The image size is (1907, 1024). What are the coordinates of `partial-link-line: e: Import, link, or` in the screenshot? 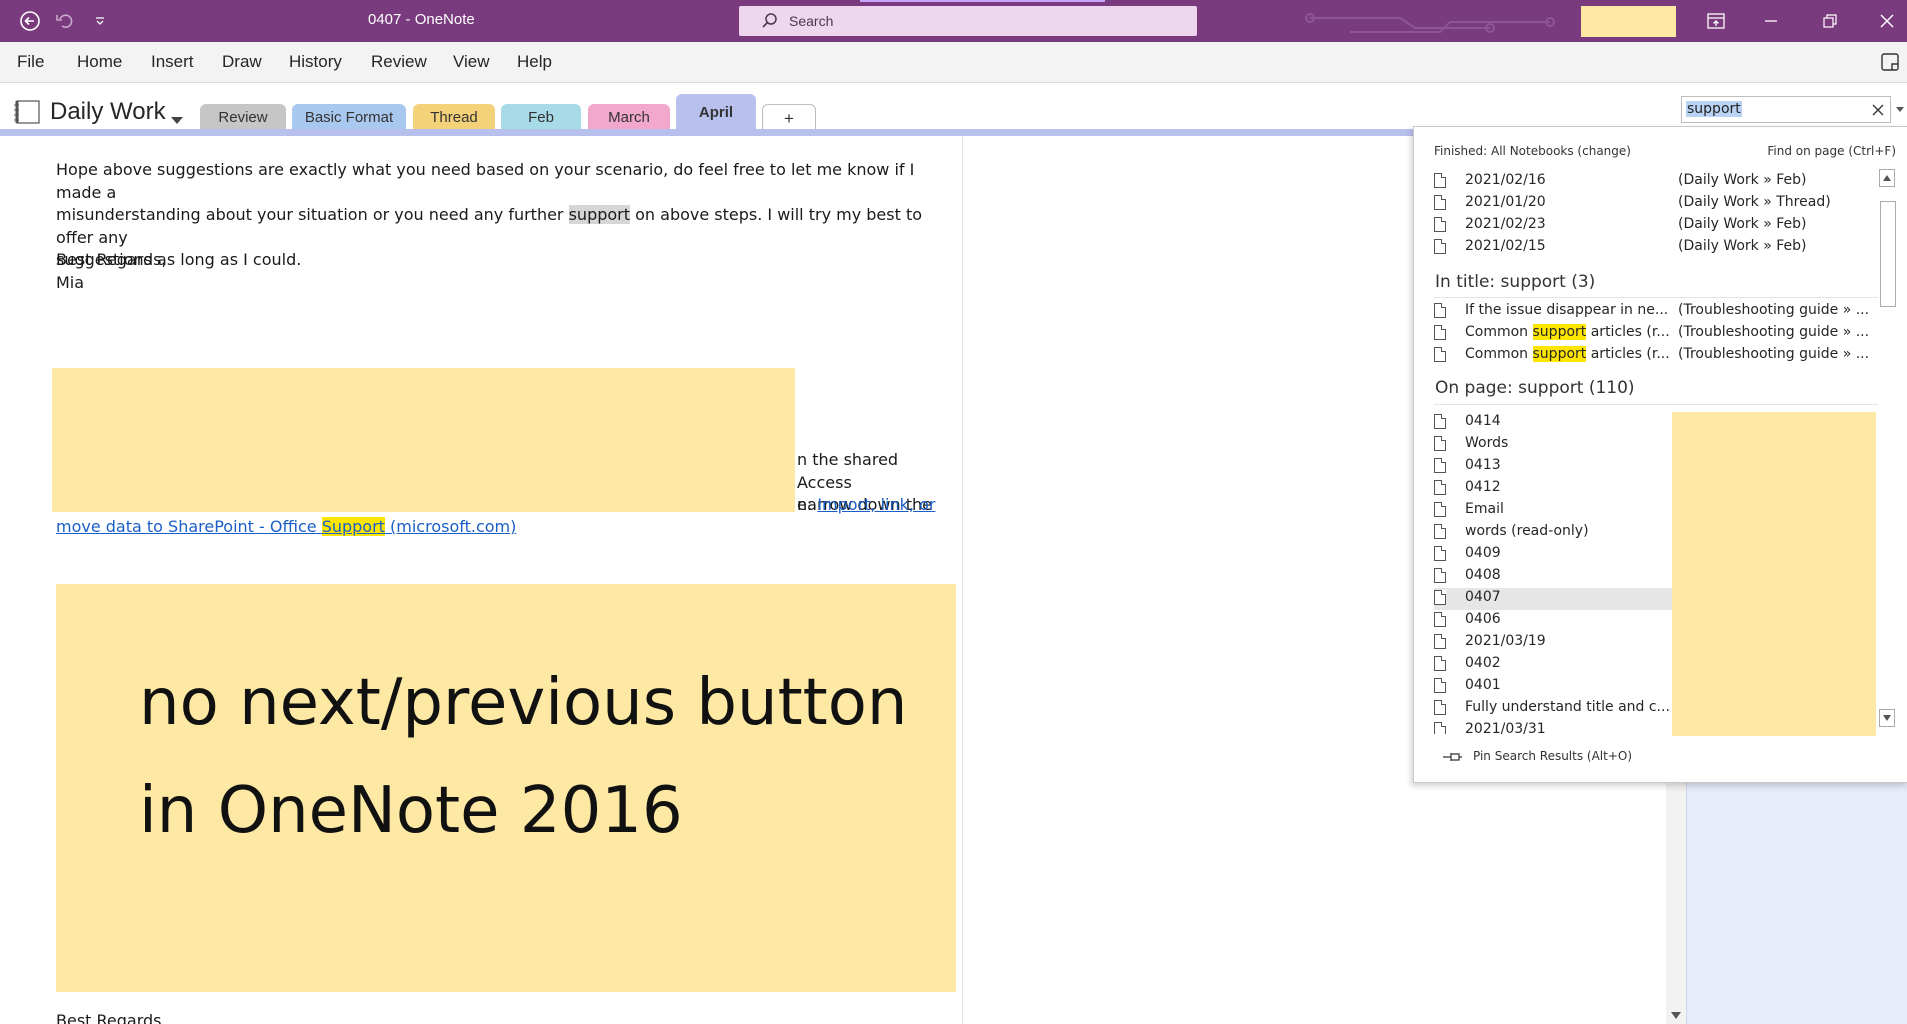 It's located at (879, 505).